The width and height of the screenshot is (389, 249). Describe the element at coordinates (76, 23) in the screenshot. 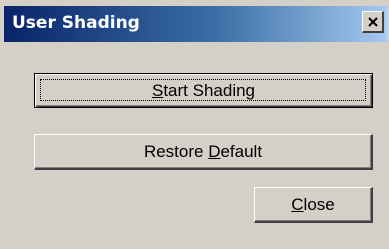

I see `window-title: User Shading` at that location.